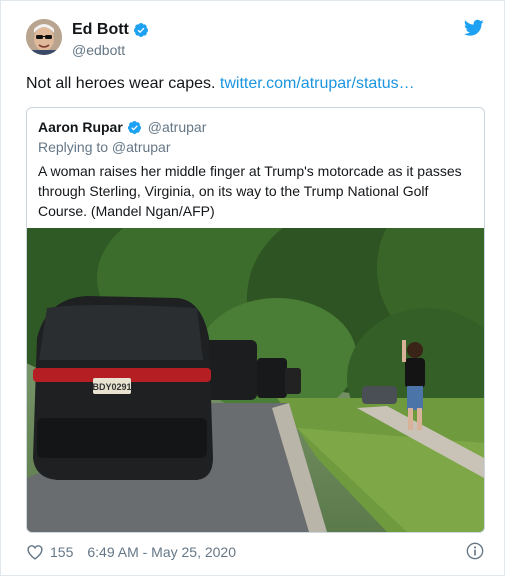 The height and width of the screenshot is (578, 507). I want to click on heart-icon, so click(35, 552).